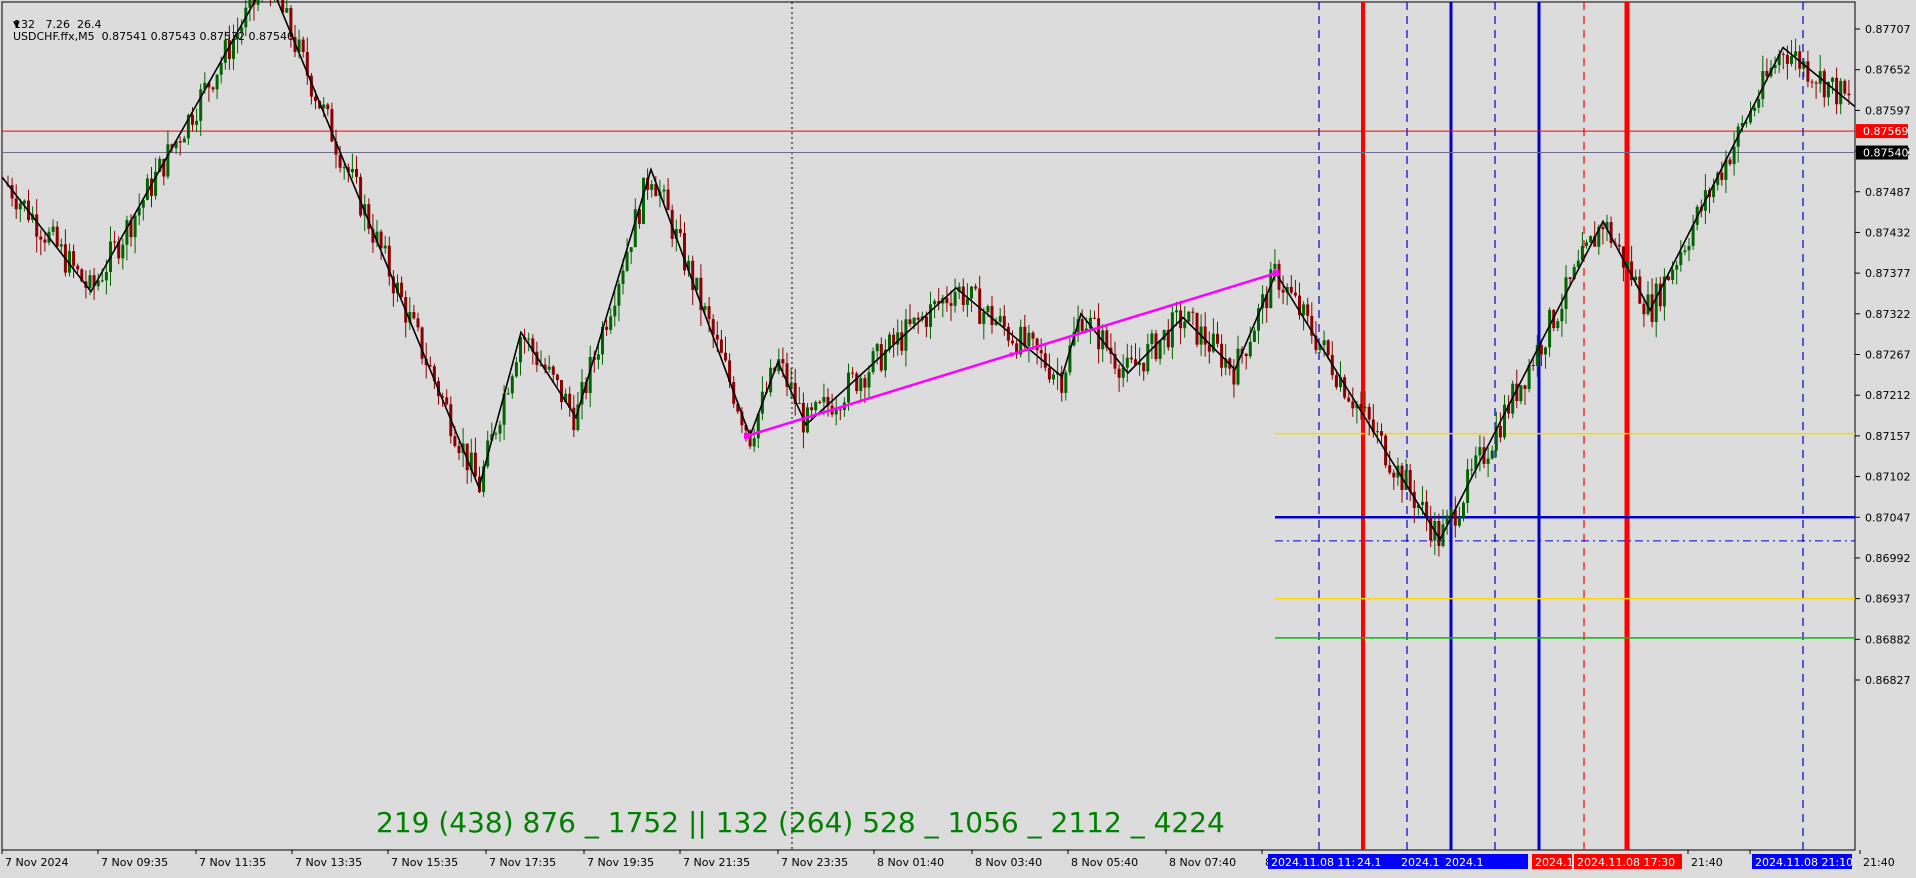 This screenshot has width=1916, height=878. Describe the element at coordinates (134, 862) in the screenshot. I see `x-tick-label: 7 Nov 09:35` at that location.